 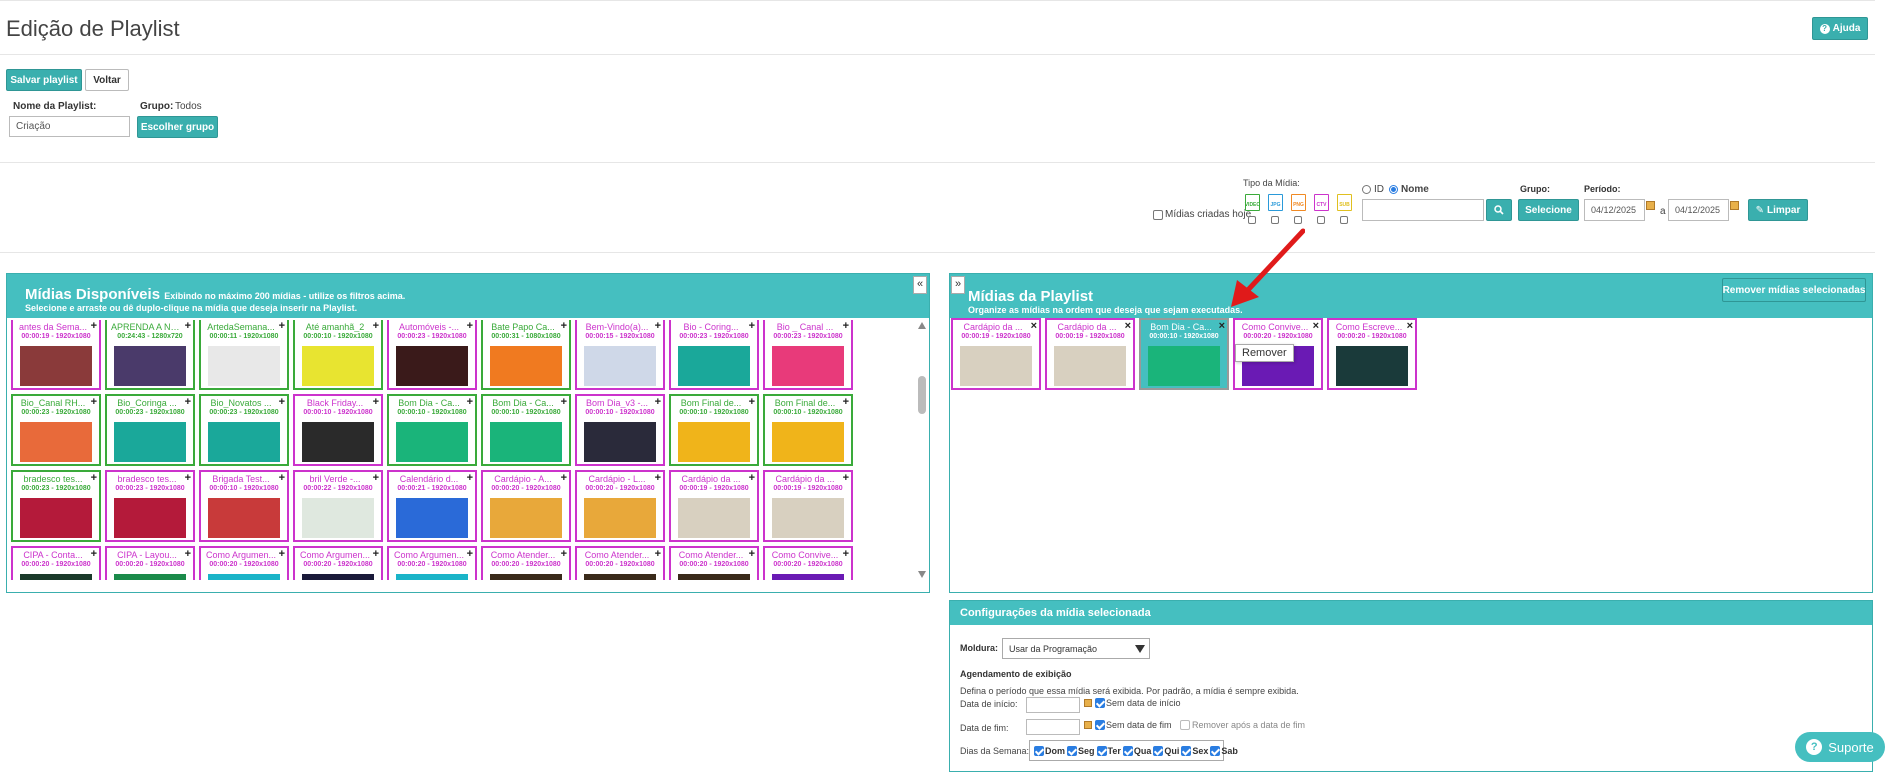 What do you see at coordinates (150, 563) in the screenshot?
I see `available-media-tile: CIPA - Layou... 00:00:20 - 1920x1080 +` at bounding box center [150, 563].